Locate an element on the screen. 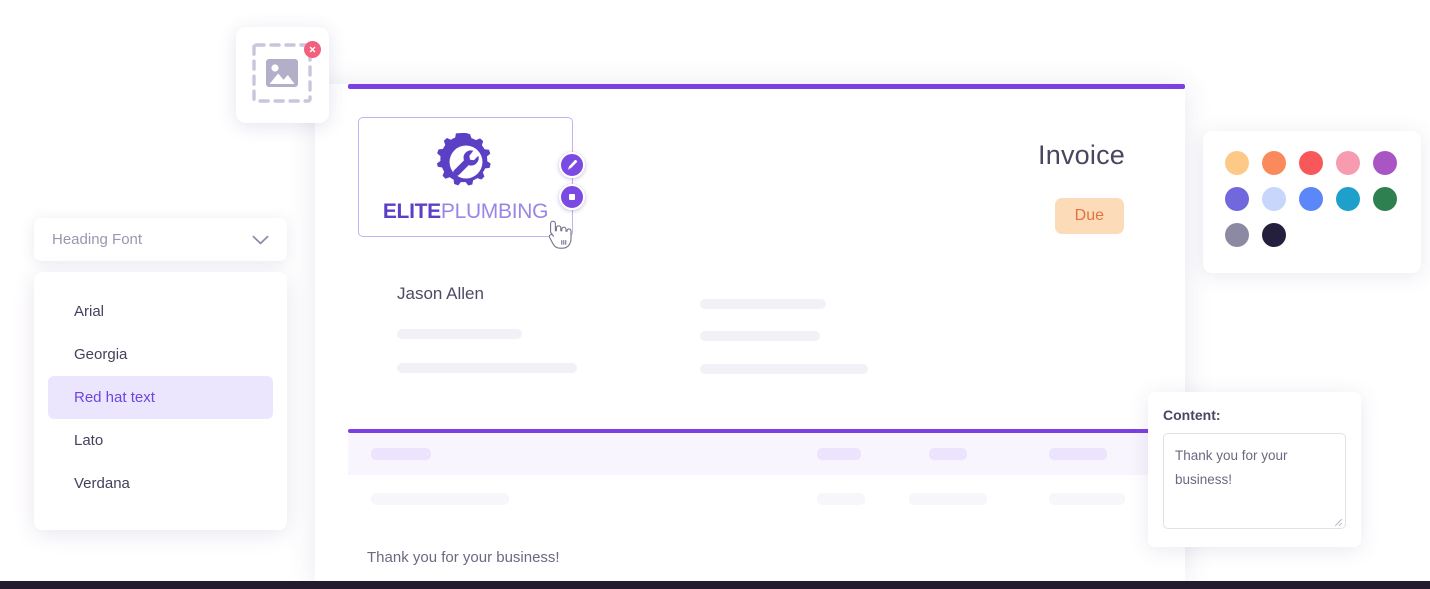 This screenshot has width=1430, height=589. logo-content: ELITEPLUMBING is located at coordinates (465, 177).